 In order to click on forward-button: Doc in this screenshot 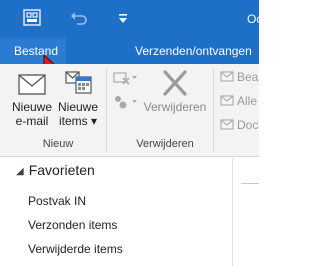, I will do `click(239, 125)`.